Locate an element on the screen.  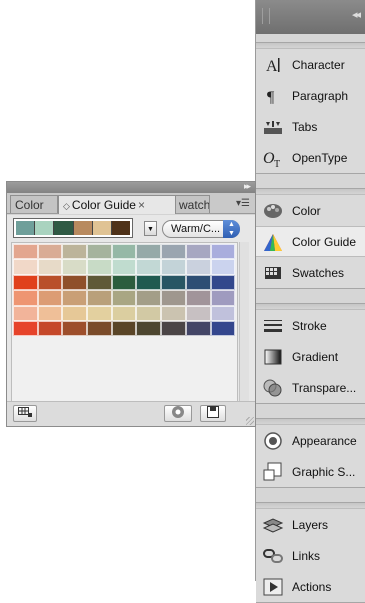
limit-to-swatch-library-button is located at coordinates (25, 413).